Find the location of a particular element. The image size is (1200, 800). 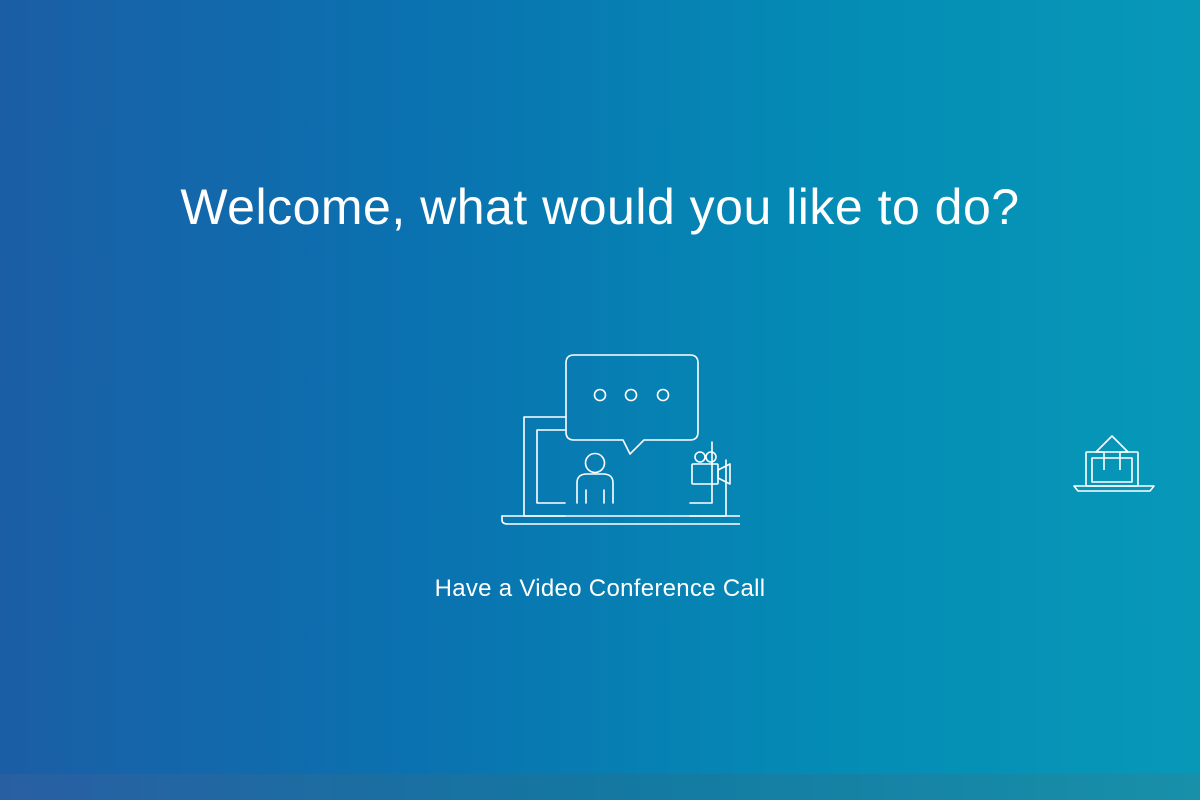

share-screen-icon is located at coordinates (1114, 463).